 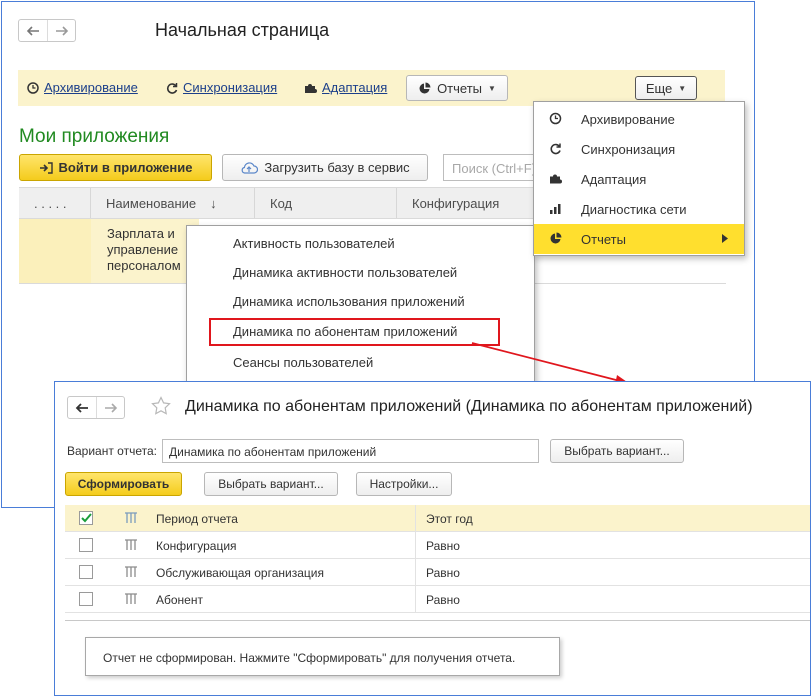 I want to click on row-selection, so click(x=55, y=251).